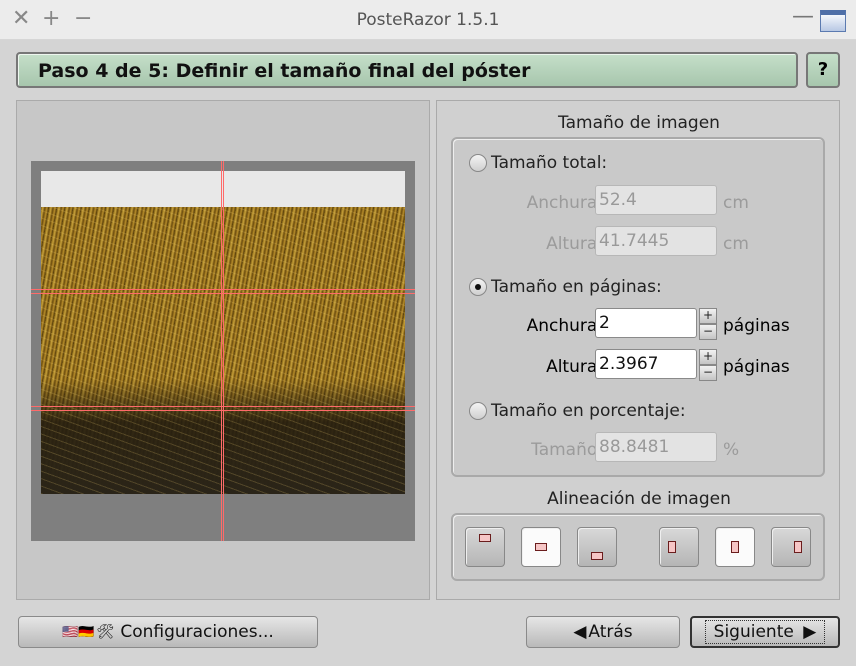 The image size is (856, 666). What do you see at coordinates (646, 323) in the screenshot?
I see `pages-width-input` at bounding box center [646, 323].